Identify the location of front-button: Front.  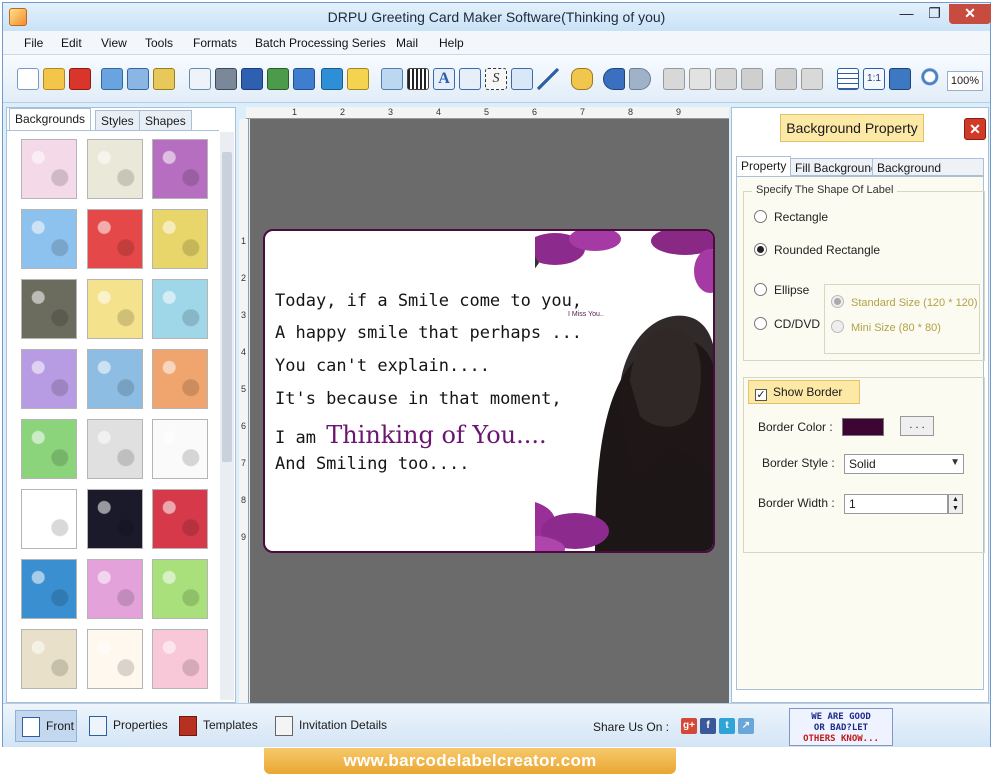
(46, 726).